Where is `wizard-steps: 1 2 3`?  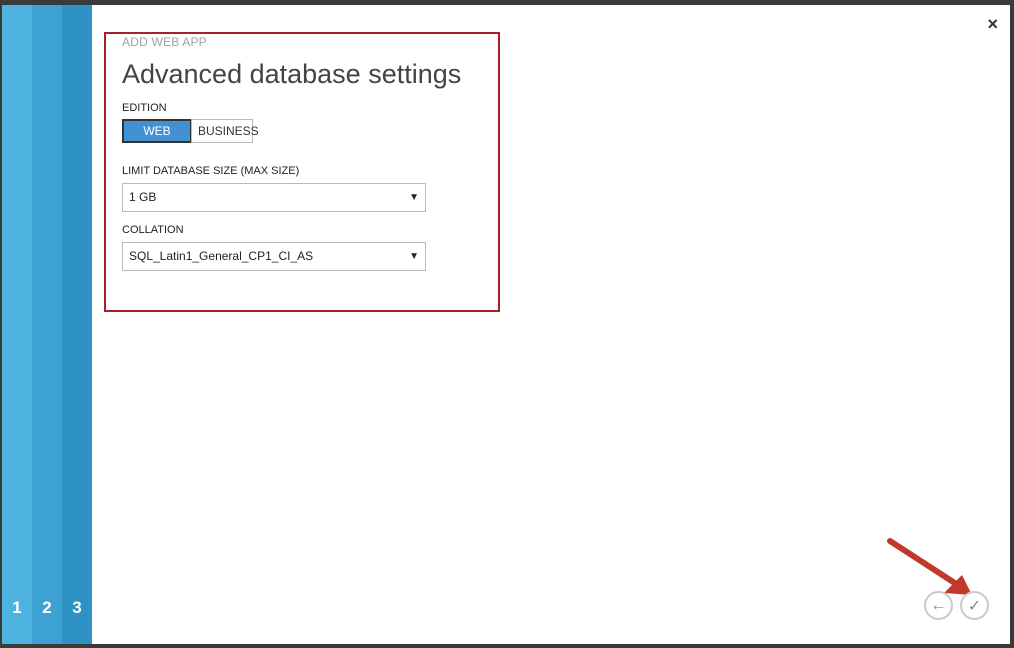
wizard-steps: 1 2 3 is located at coordinates (47, 324).